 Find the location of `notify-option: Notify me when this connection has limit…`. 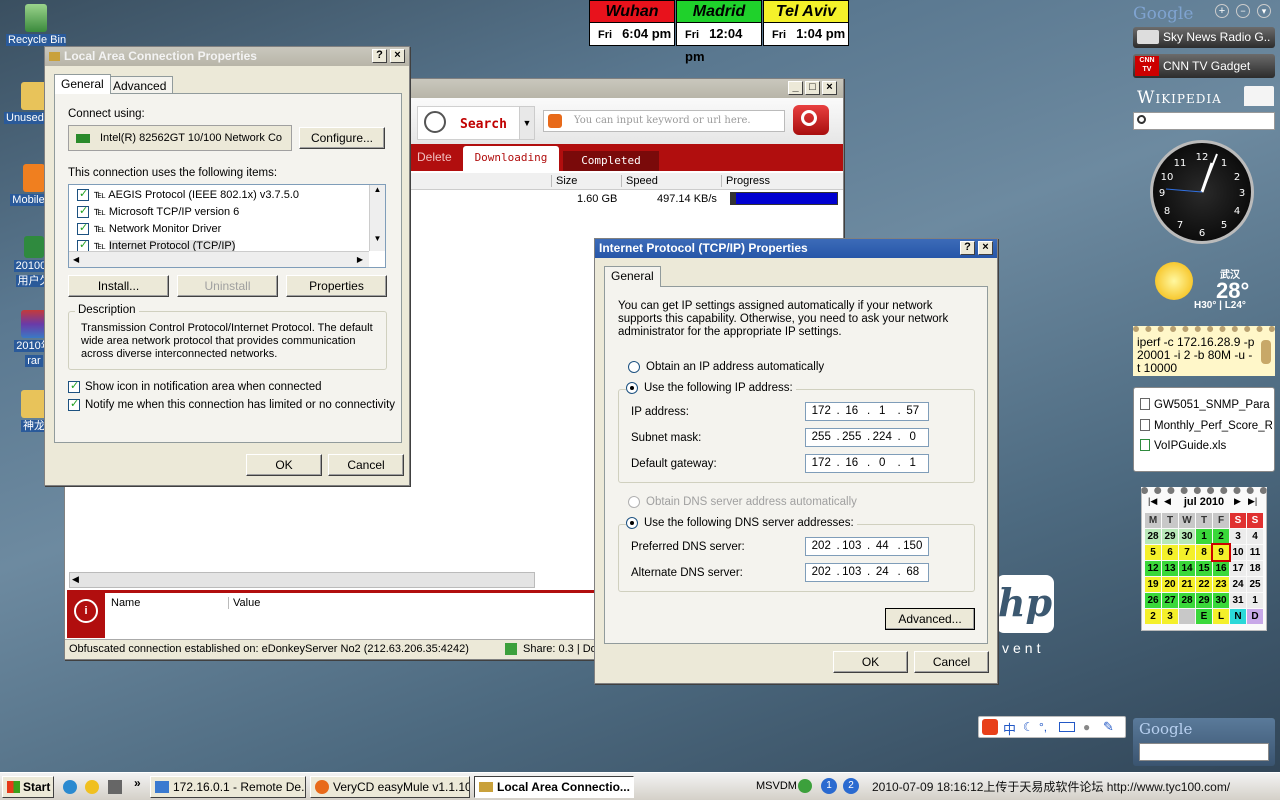

notify-option: Notify me when this connection has limit… is located at coordinates (231, 404).